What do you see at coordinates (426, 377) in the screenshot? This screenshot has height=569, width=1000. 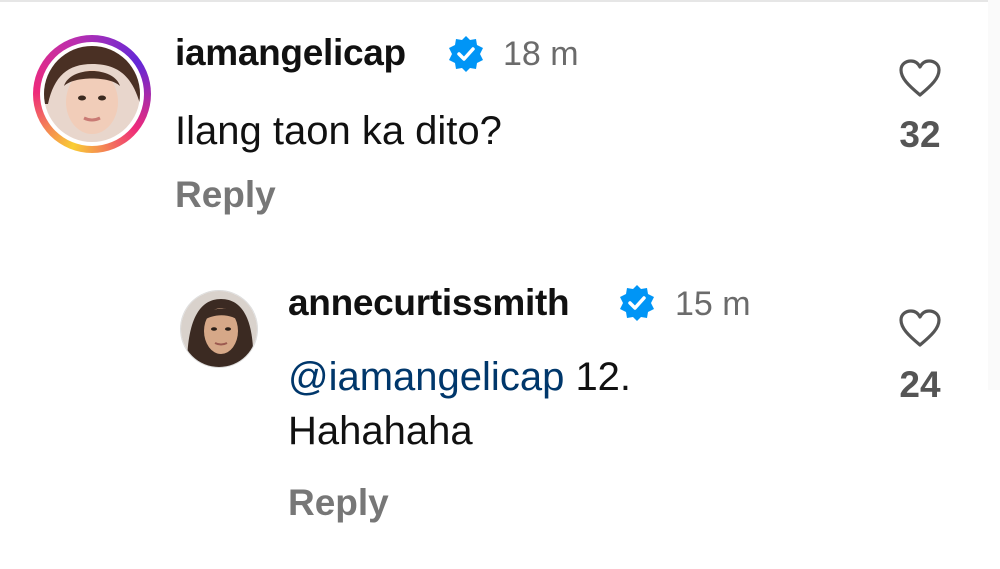 I see `mention-link: @iamangelicap` at bounding box center [426, 377].